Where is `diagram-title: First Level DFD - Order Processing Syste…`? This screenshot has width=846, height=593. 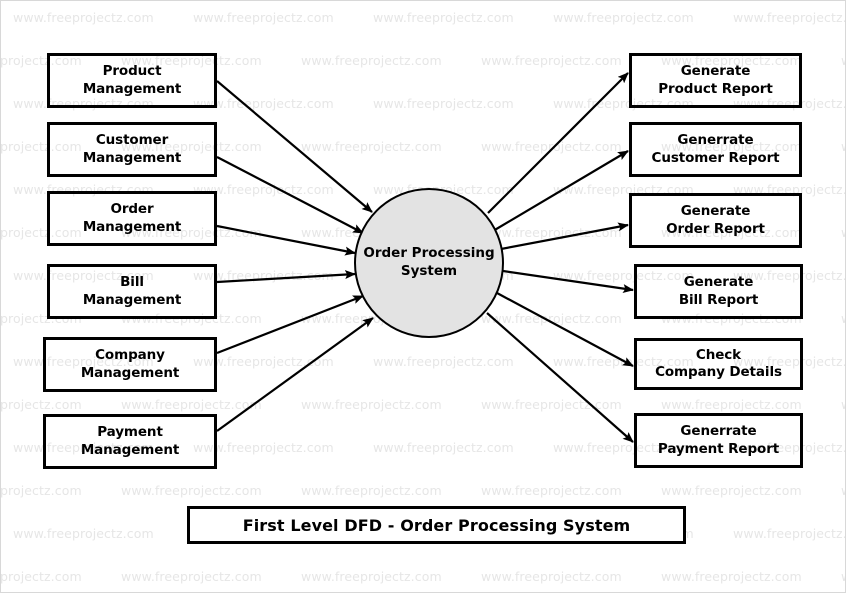 diagram-title: First Level DFD - Order Processing Syste… is located at coordinates (436, 525).